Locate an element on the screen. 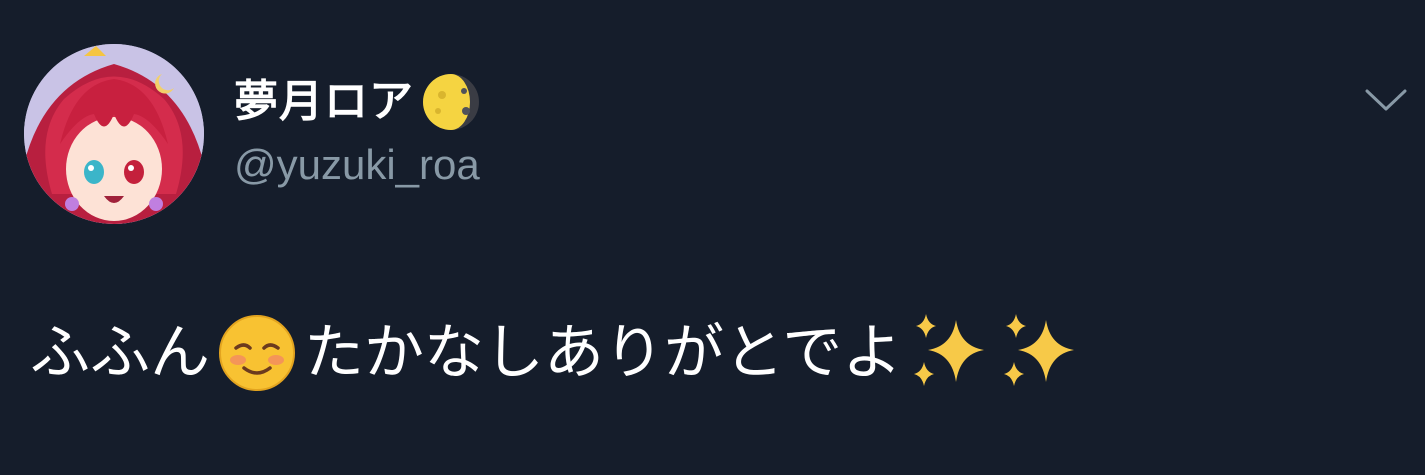  smiling-face-icon is located at coordinates (257, 353).